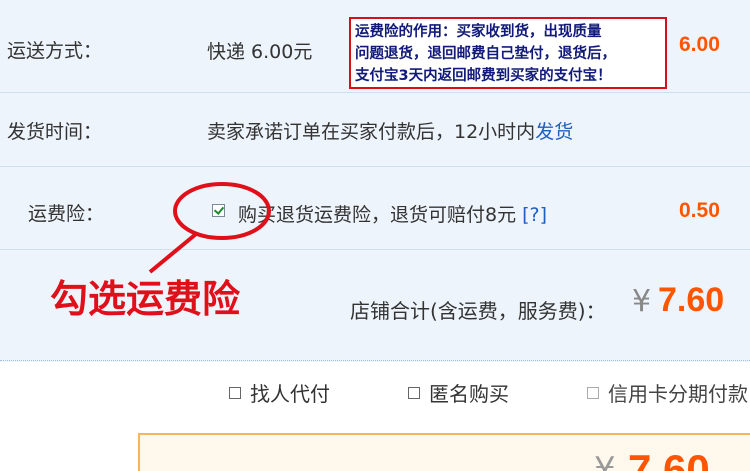 This screenshot has height=471, width=750. Describe the element at coordinates (145, 299) in the screenshot. I see `annotation-text: 勾选运费险` at that location.